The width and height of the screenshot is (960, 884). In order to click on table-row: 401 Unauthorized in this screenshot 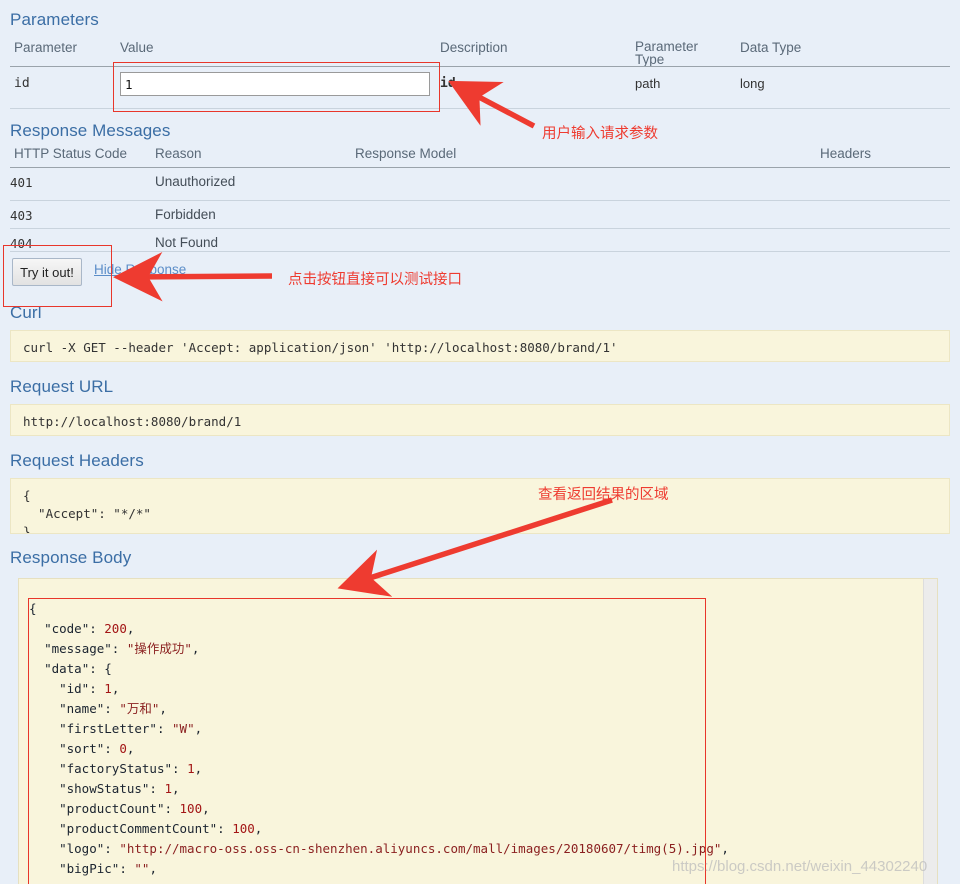, I will do `click(480, 184)`.